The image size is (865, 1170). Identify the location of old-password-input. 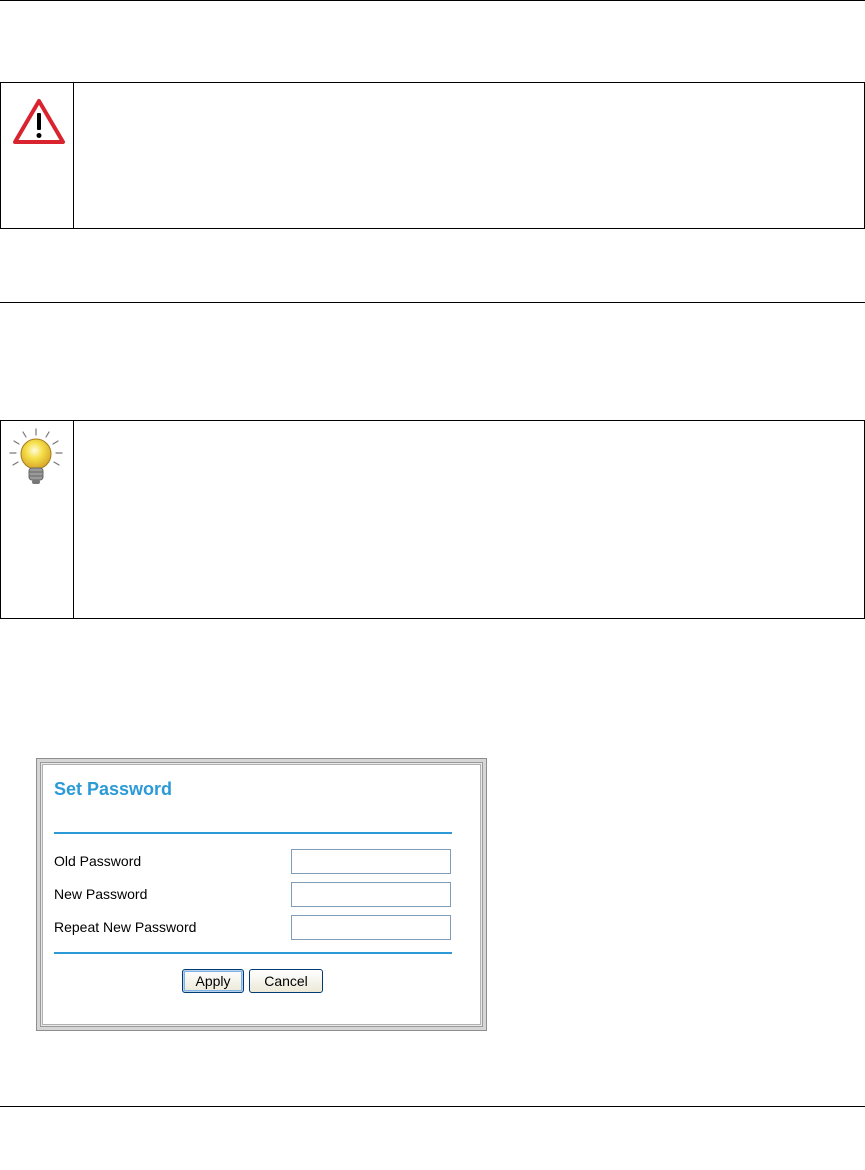
(371, 861).